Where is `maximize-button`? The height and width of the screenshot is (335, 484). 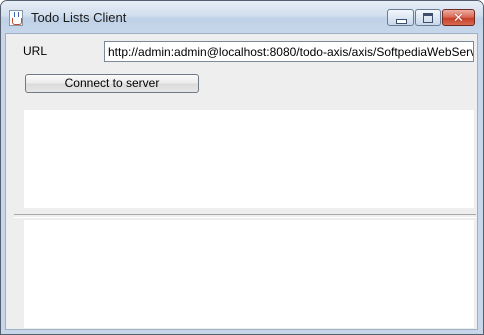
maximize-button is located at coordinates (428, 17).